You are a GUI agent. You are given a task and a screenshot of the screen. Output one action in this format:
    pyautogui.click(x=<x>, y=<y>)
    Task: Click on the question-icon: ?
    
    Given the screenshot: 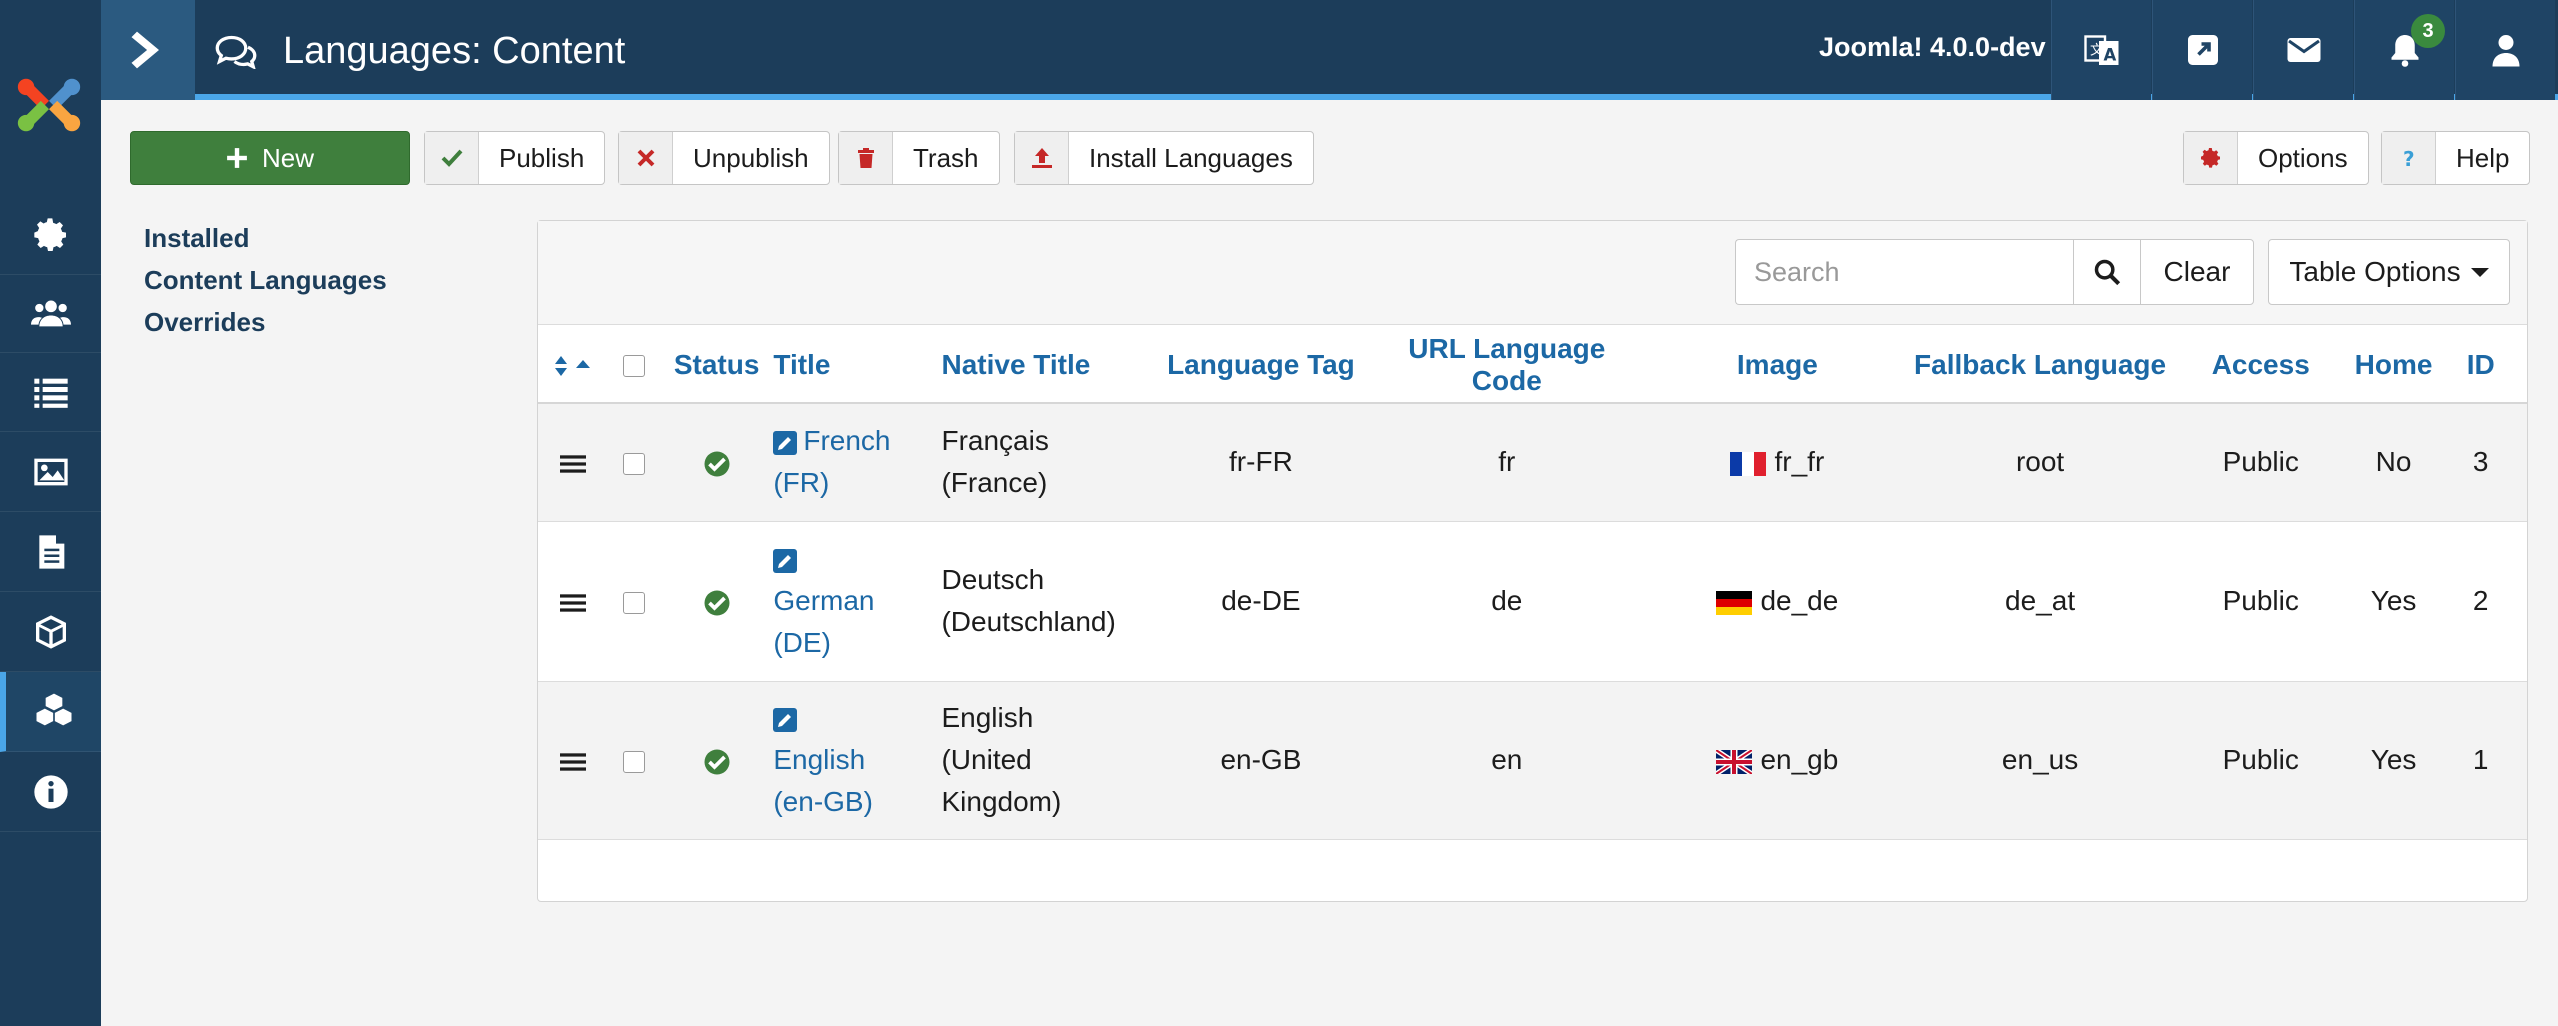 What is the action you would take?
    pyautogui.click(x=2409, y=158)
    